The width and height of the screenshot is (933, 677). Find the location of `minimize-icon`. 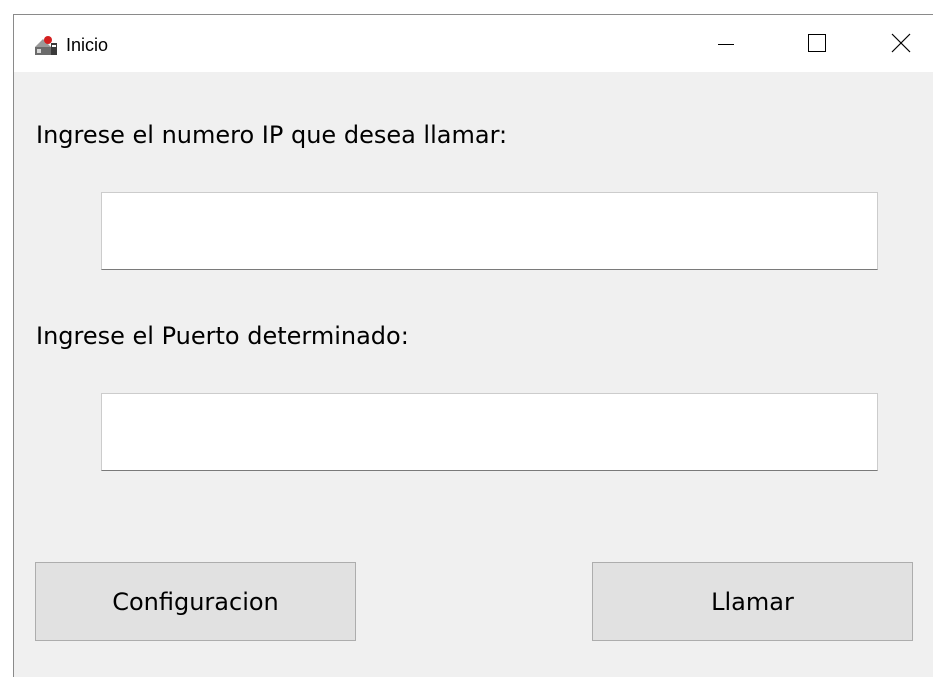

minimize-icon is located at coordinates (726, 44).